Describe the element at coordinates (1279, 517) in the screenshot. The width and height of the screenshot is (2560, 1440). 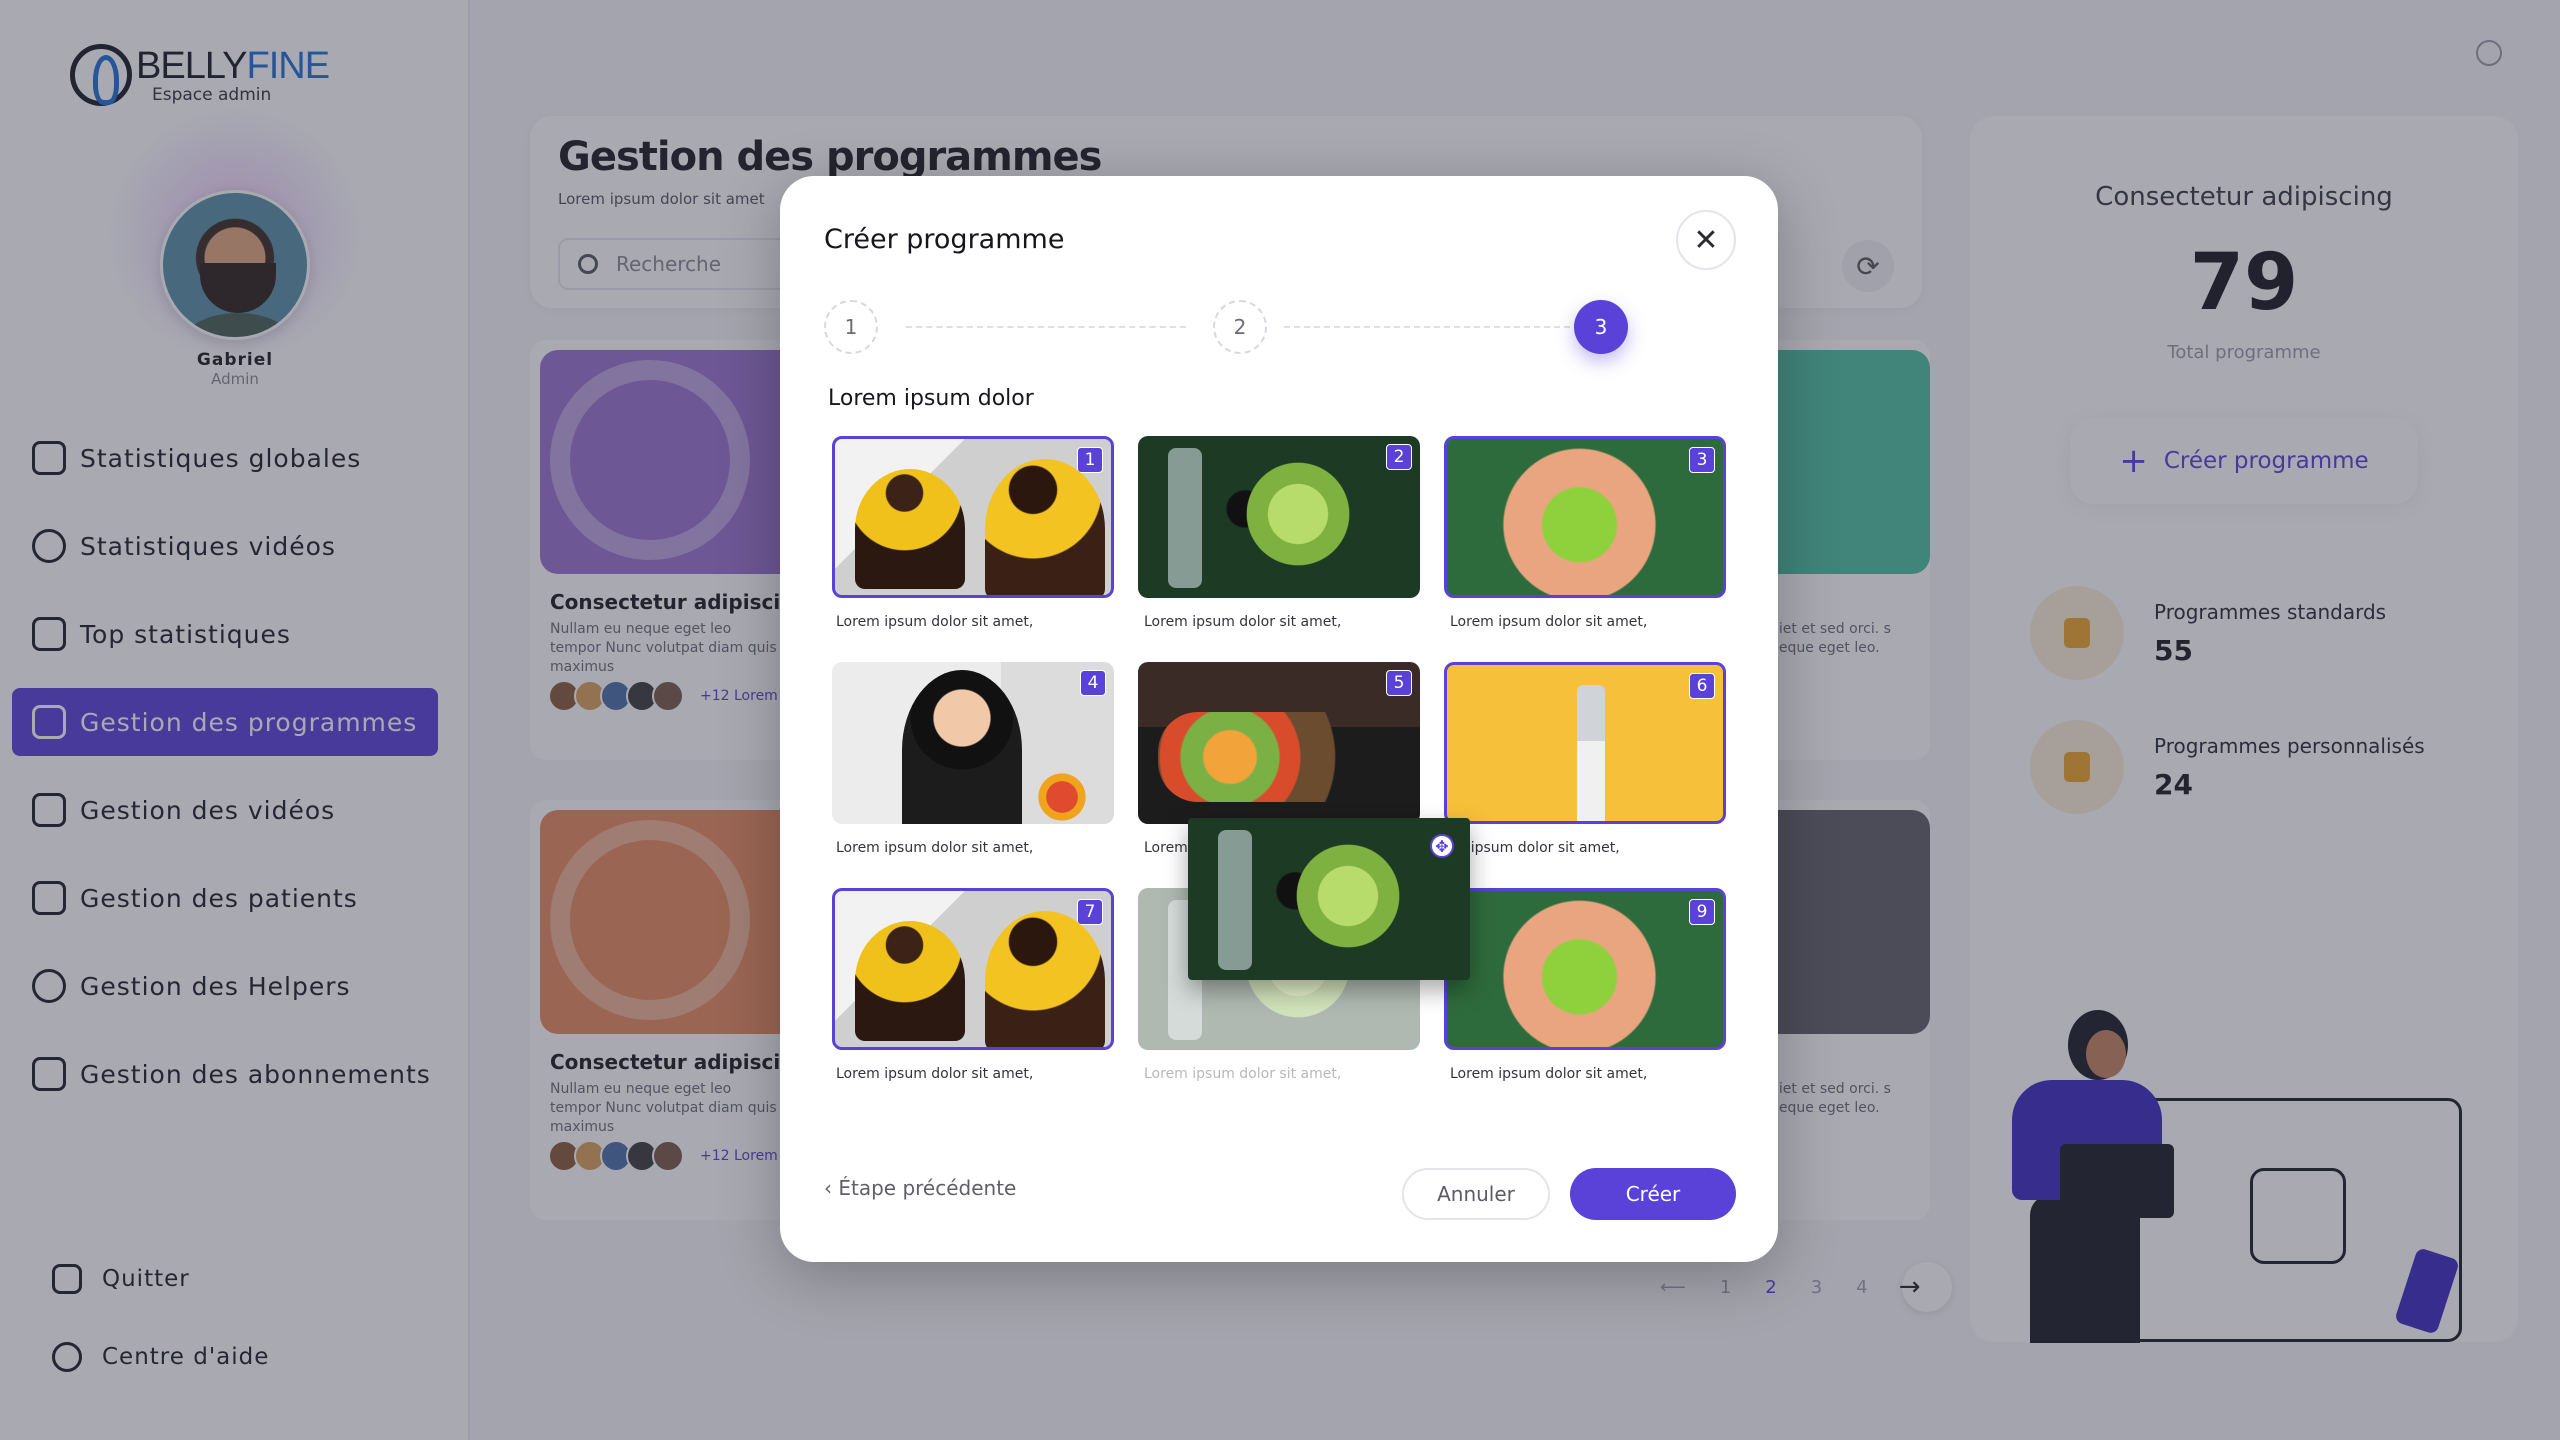
I see `image-tile: 2` at that location.